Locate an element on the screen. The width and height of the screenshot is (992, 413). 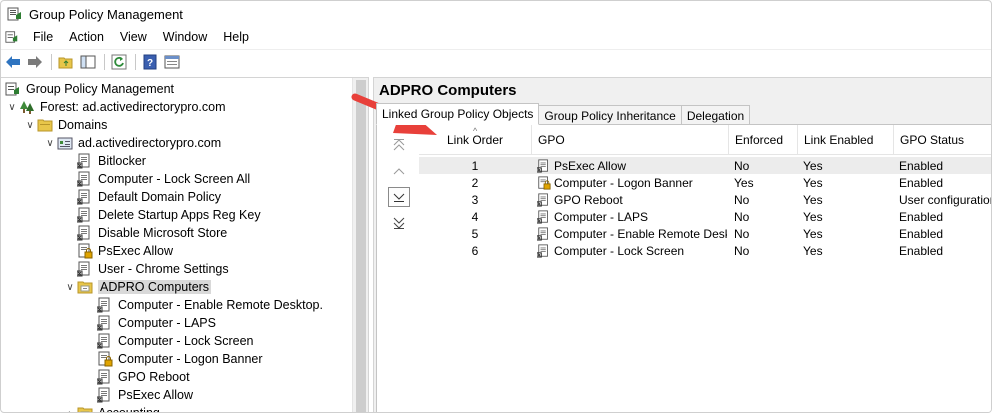
tree-forest: ∨ Forest: ad.activedirectorypro.com is located at coordinates (115, 107).